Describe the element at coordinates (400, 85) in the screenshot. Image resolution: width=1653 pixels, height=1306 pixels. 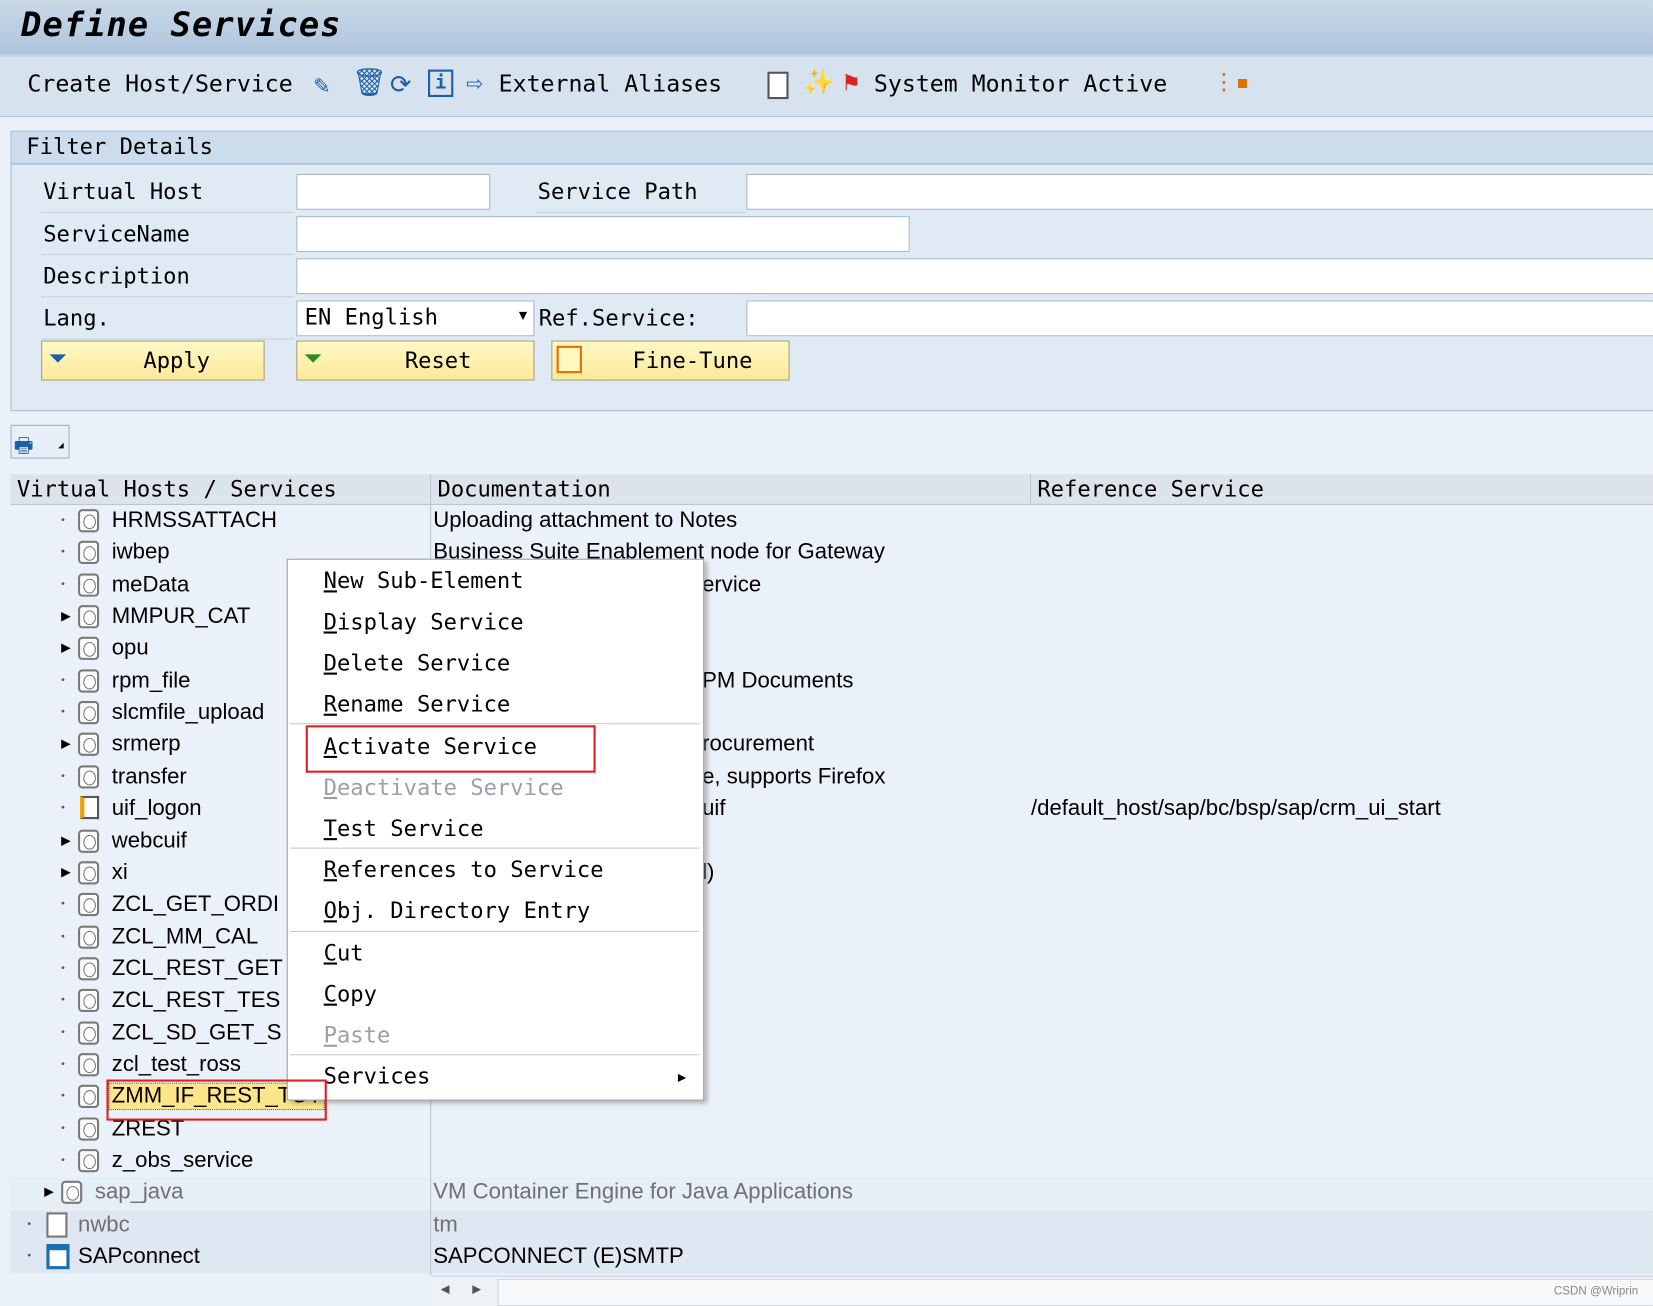
I see `refresh-icon: ⟳` at that location.